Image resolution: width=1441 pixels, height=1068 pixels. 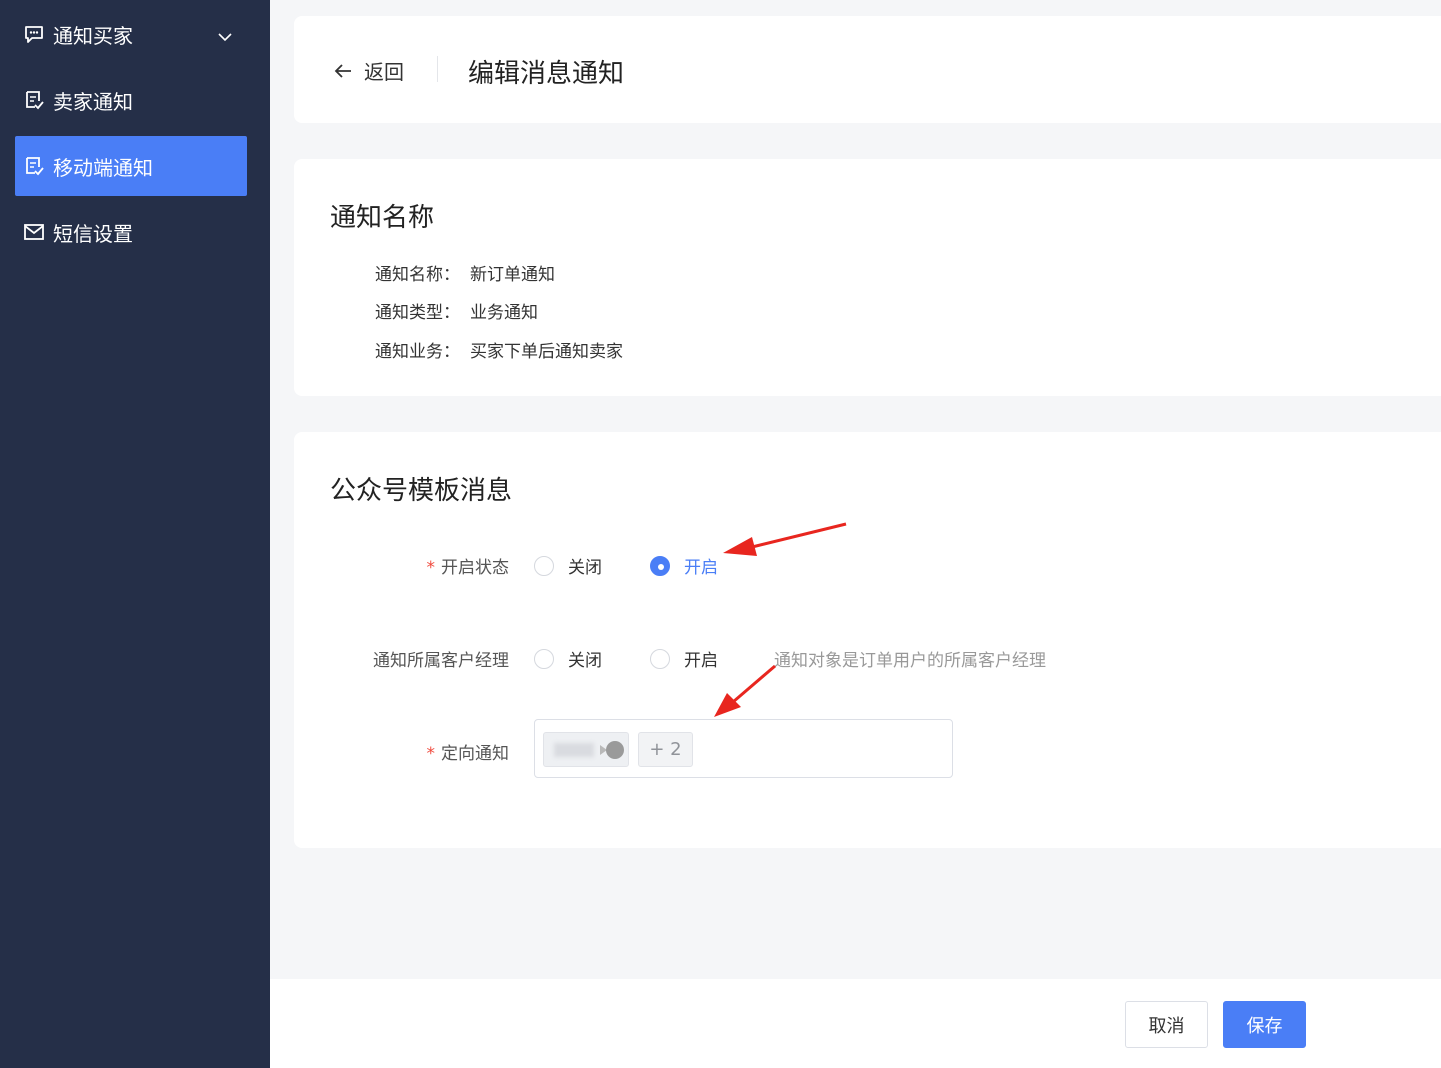 What do you see at coordinates (910, 661) in the screenshot?
I see `manager-hint: 通知对象是订单用户的所属客户经理` at bounding box center [910, 661].